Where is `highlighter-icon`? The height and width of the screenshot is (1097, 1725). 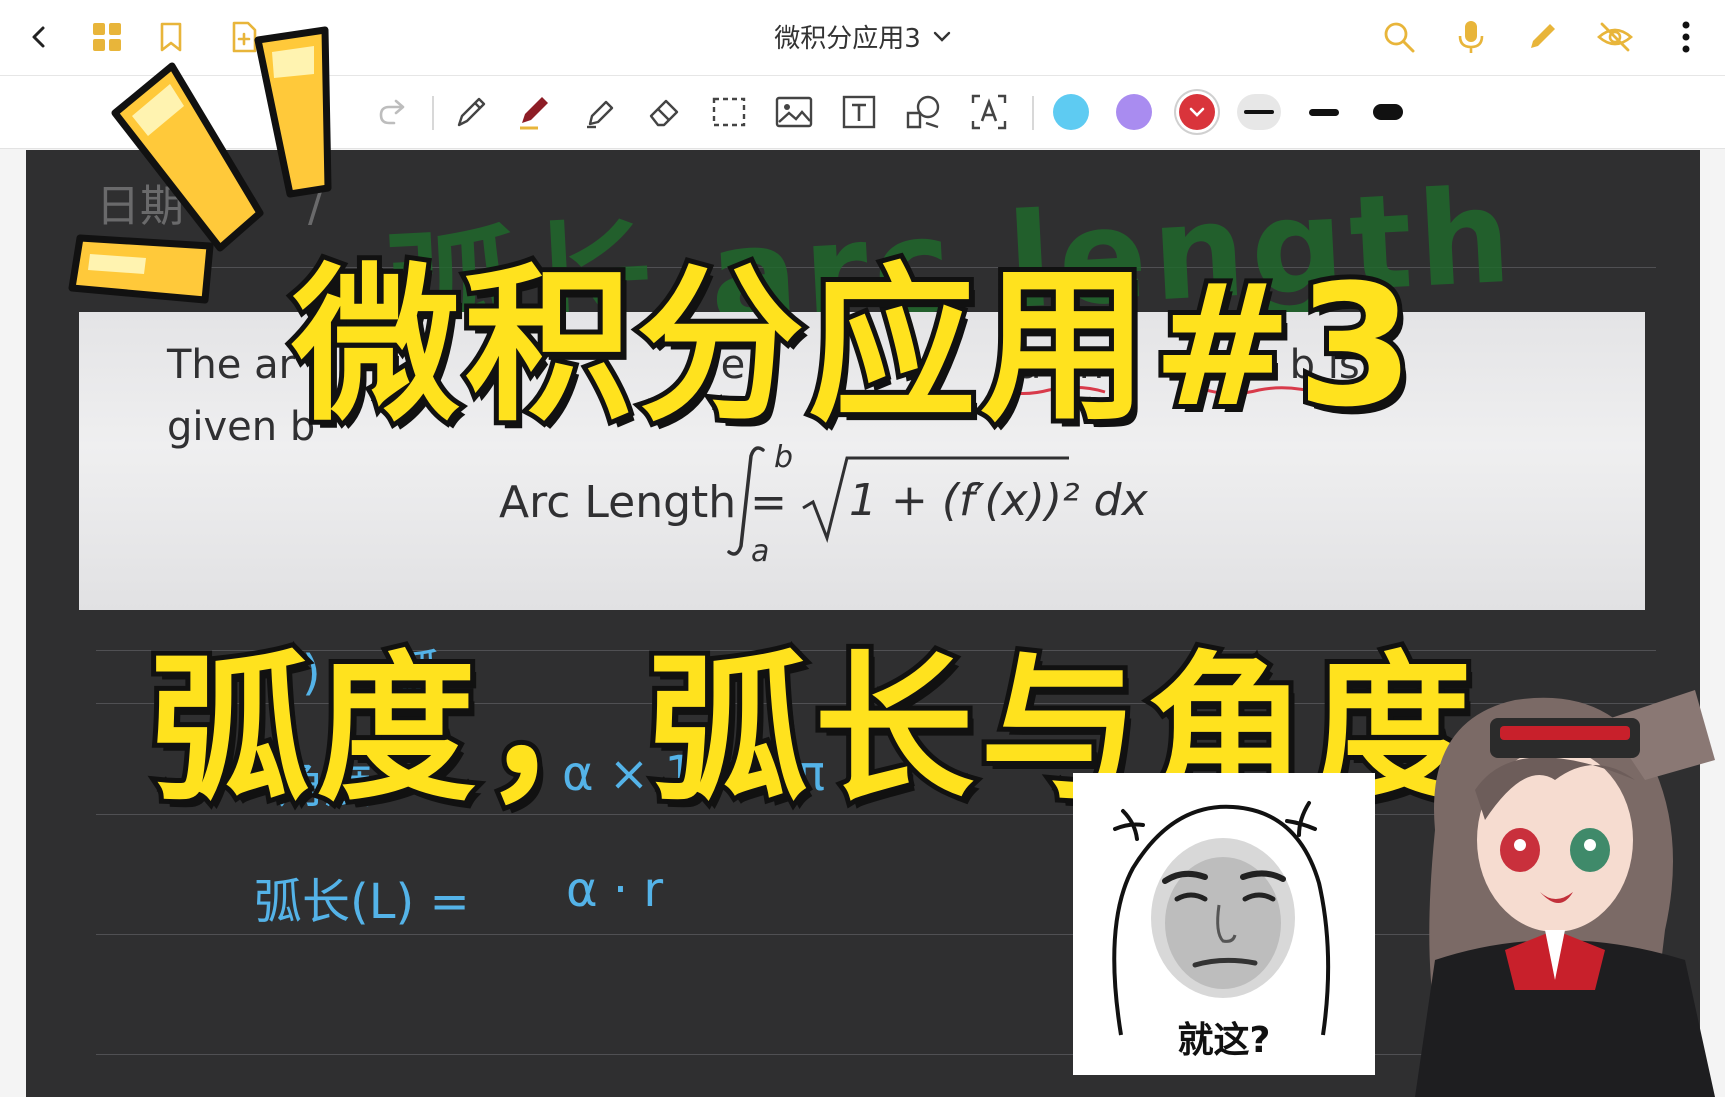 highlighter-icon is located at coordinates (600, 114).